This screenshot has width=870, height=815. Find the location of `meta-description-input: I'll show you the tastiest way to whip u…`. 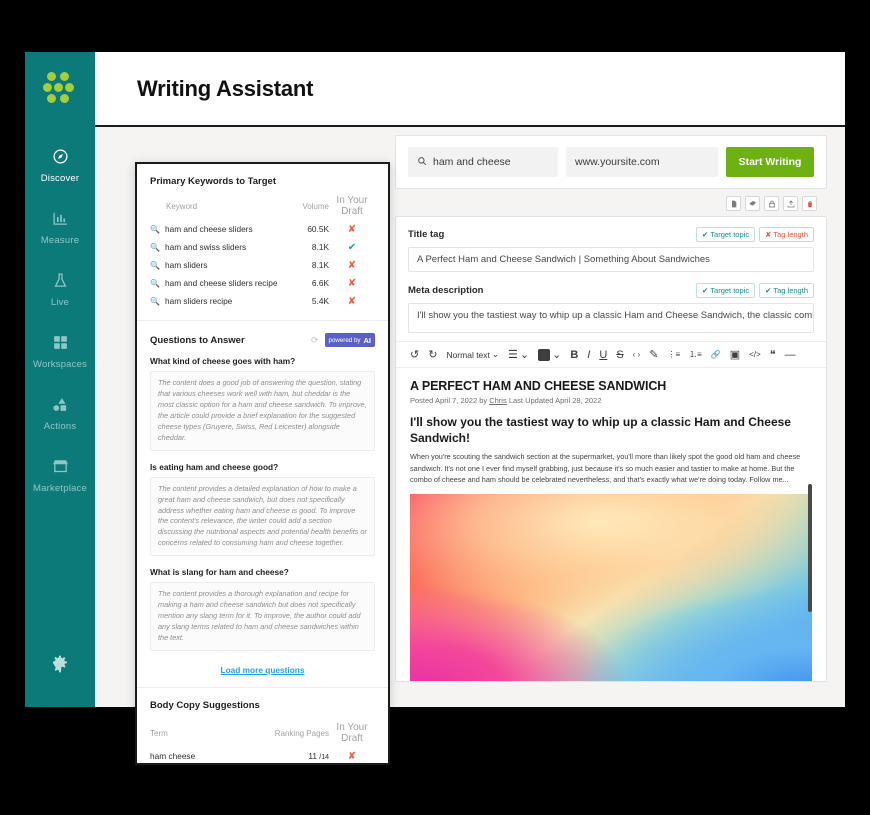

meta-description-input: I'll show you the tastiest way to whip u… is located at coordinates (611, 318).